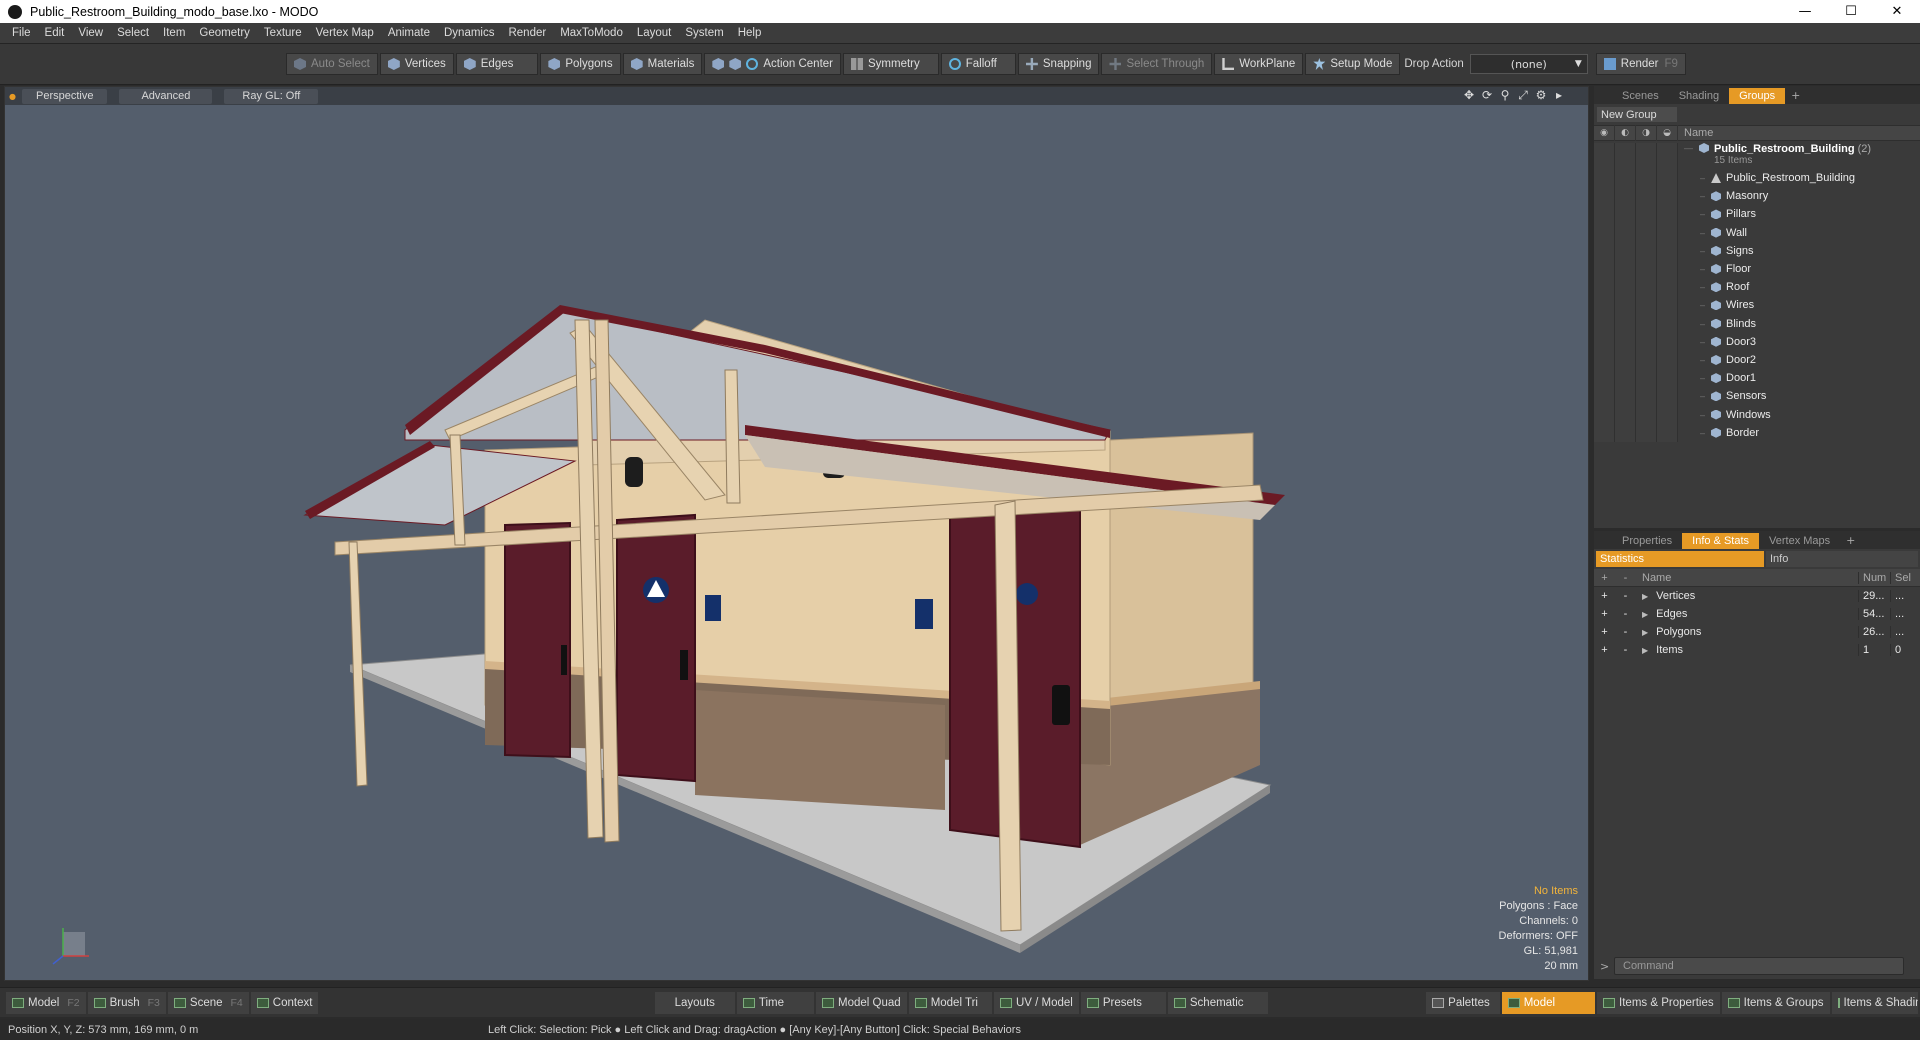 Image resolution: width=1920 pixels, height=1040 pixels. What do you see at coordinates (662, 64) in the screenshot?
I see `materials-button: Materials` at bounding box center [662, 64].